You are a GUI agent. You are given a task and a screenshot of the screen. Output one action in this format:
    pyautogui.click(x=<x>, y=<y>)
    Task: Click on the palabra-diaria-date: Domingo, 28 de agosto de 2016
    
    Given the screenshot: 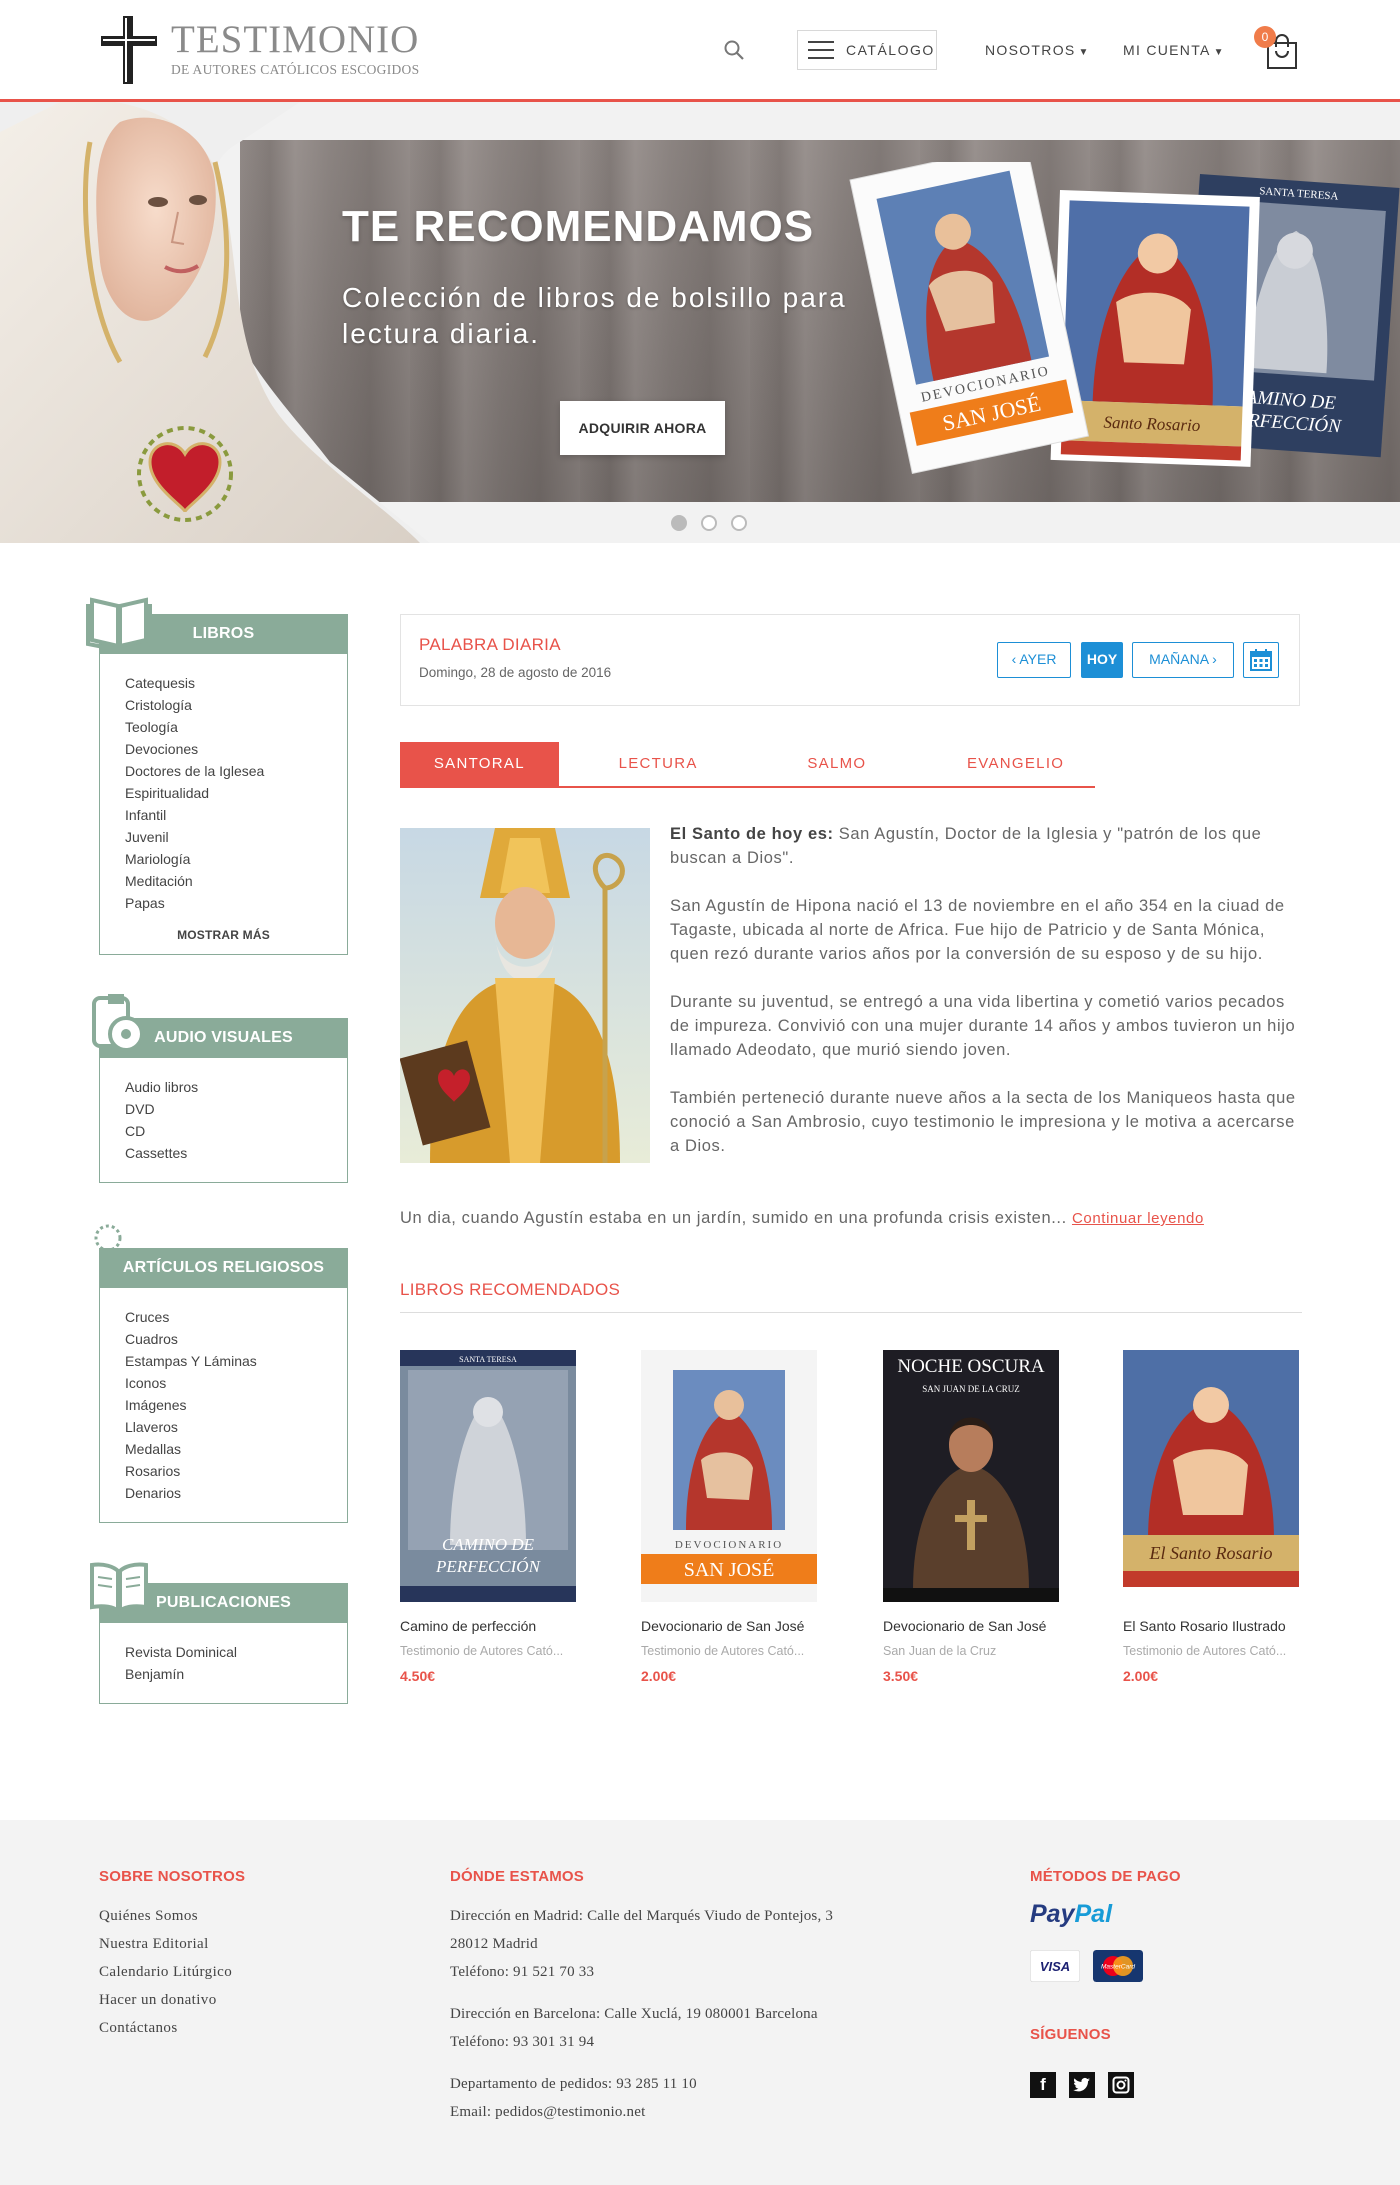 What is the action you would take?
    pyautogui.click(x=515, y=672)
    